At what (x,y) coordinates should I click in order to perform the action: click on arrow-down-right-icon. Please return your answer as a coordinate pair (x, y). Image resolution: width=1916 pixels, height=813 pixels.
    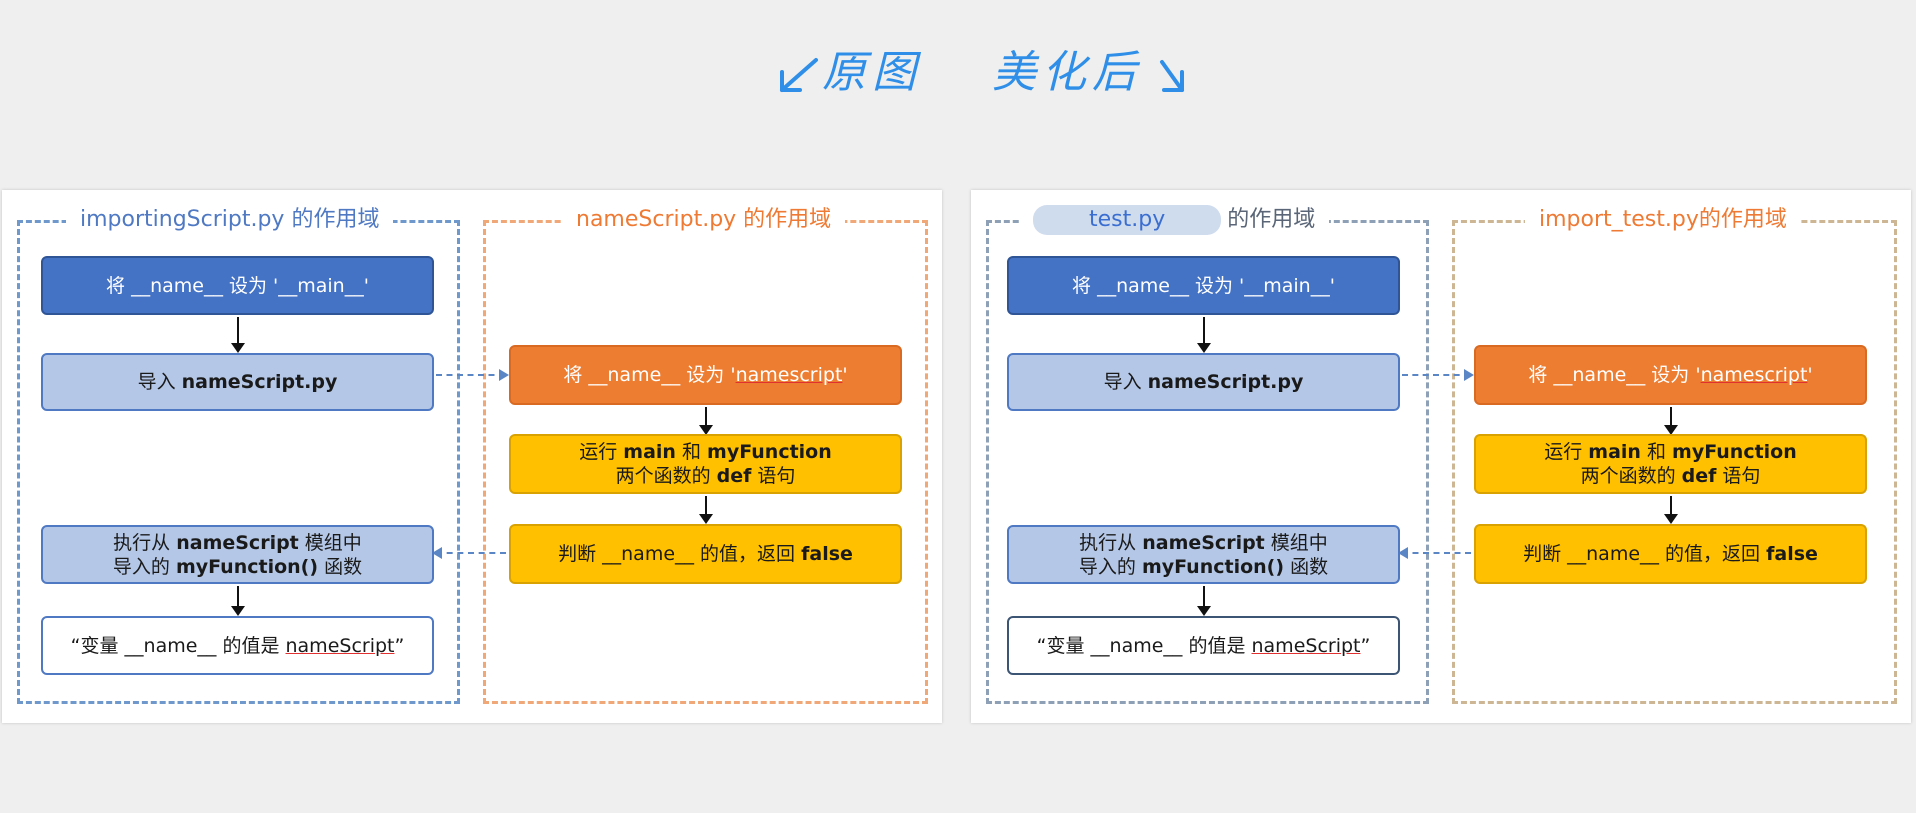
    Looking at the image, I should click on (1172, 76).